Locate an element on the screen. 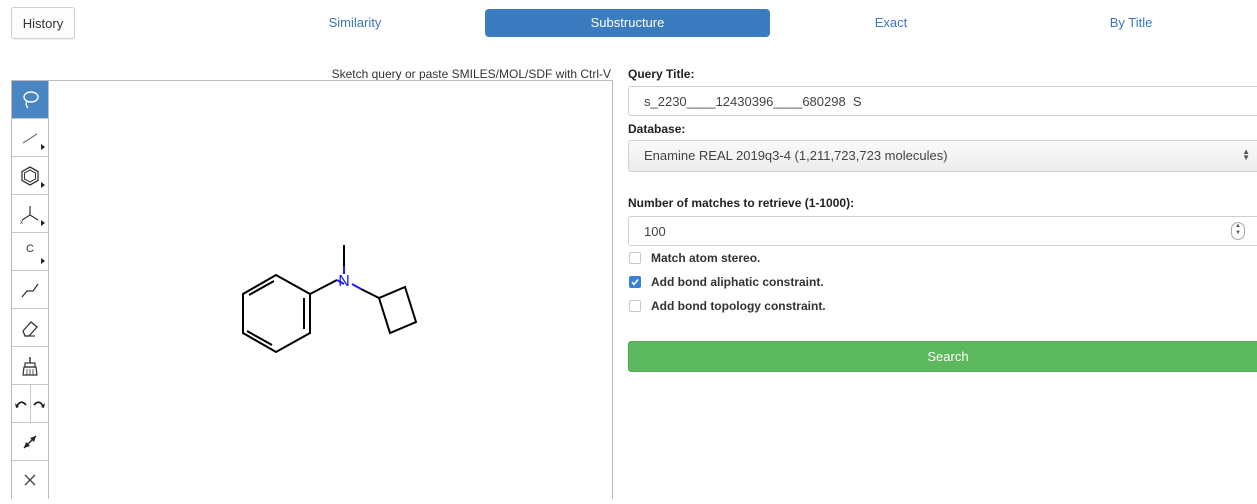  sketch-toolbar: x C is located at coordinates (30, 290).